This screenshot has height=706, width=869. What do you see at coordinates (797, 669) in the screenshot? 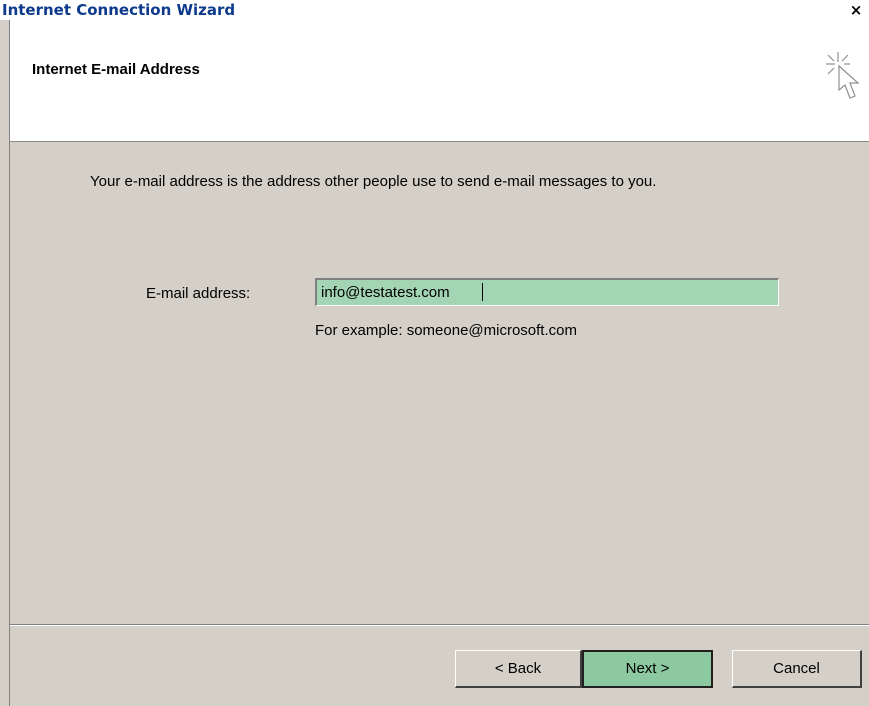
I see `cancel-button: Cancel` at bounding box center [797, 669].